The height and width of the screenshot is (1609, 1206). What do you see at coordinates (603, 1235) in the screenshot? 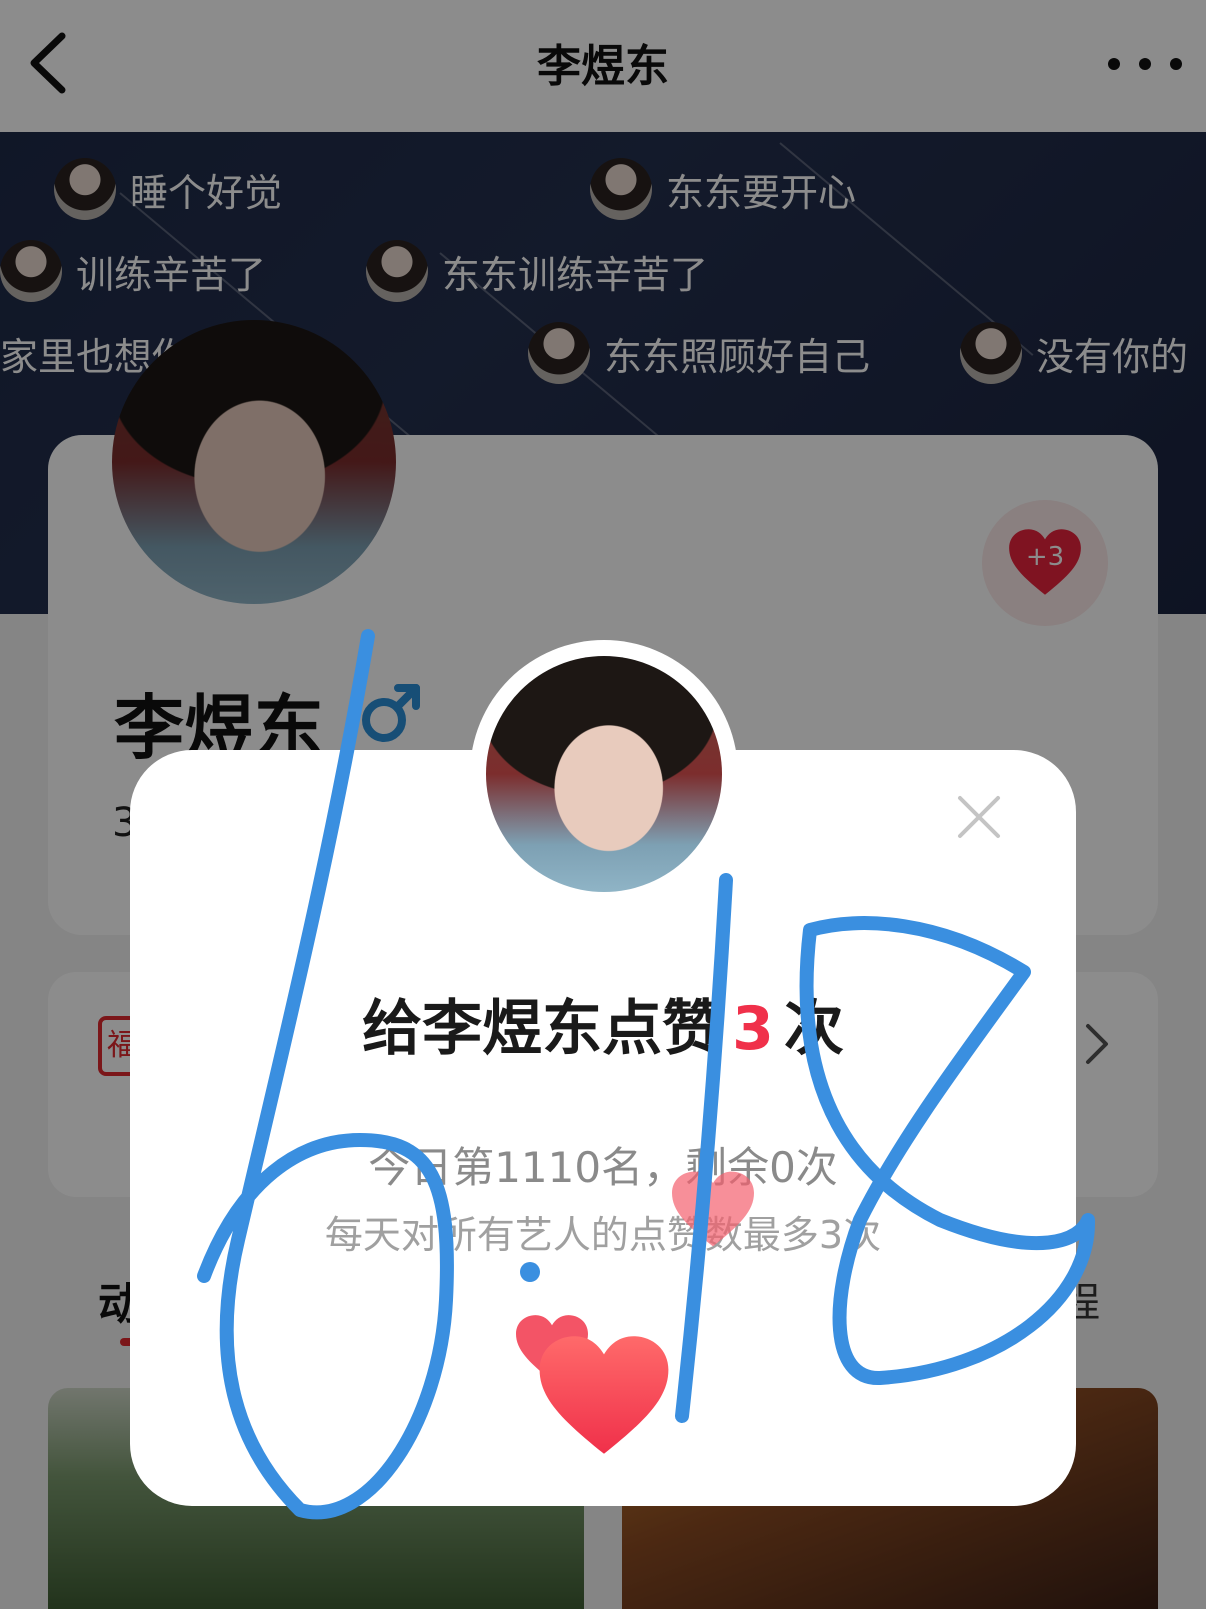
I see `limit-text: 每天对所有艺人的点赞数最多3次` at bounding box center [603, 1235].